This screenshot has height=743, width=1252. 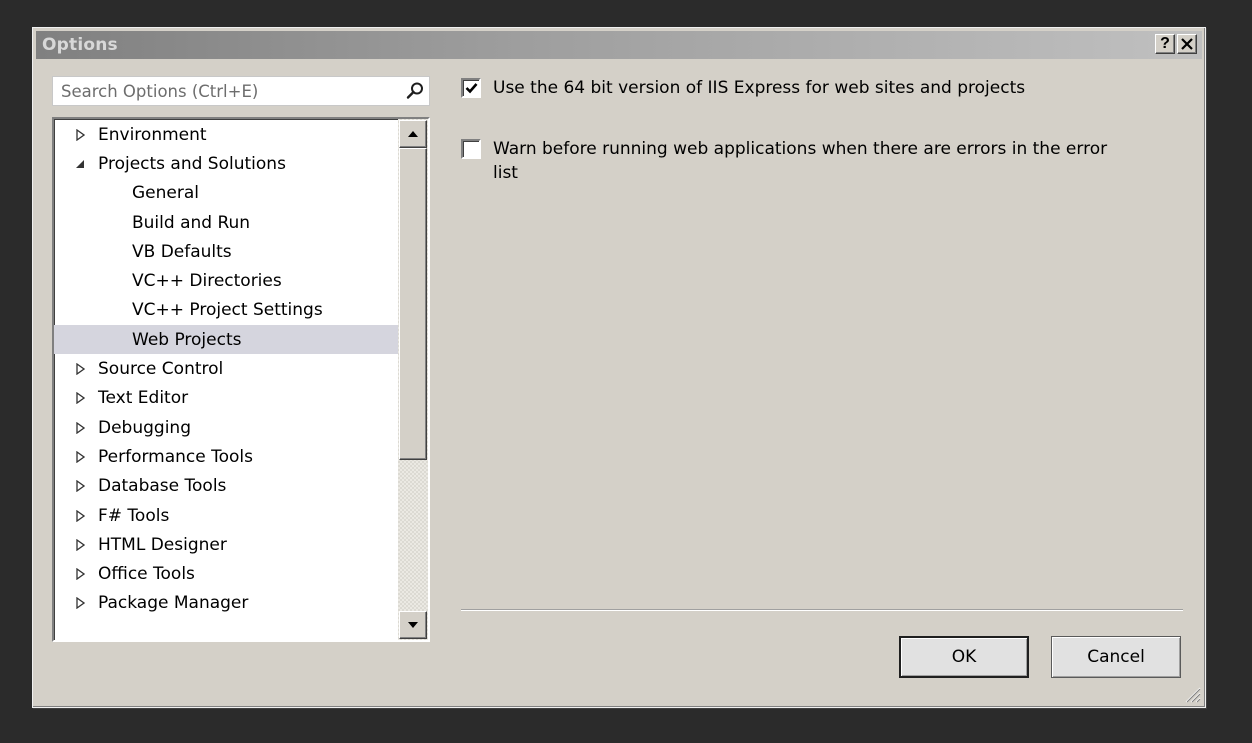 I want to click on tree-item: HTML Designer, so click(x=226, y=544).